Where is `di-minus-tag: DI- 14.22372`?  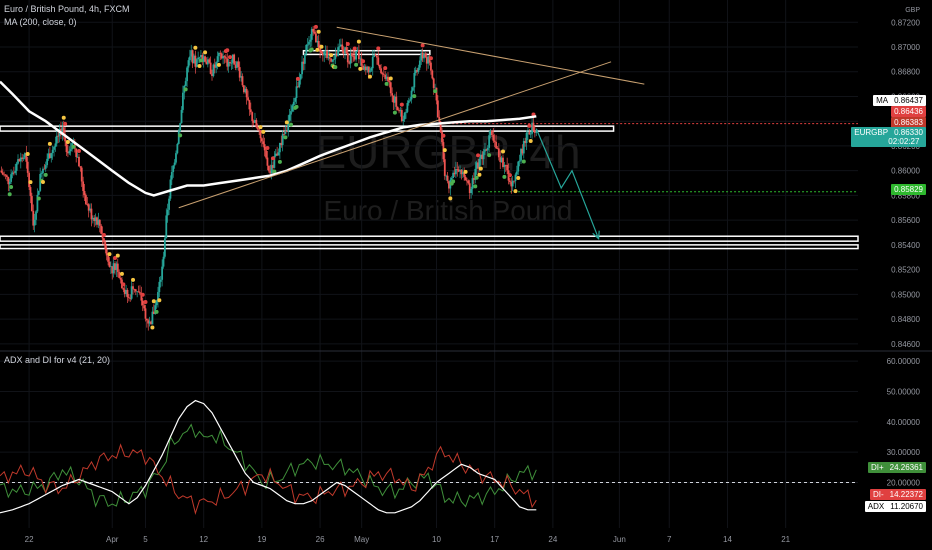
di-minus-tag: DI- 14.22372 is located at coordinates (897, 494).